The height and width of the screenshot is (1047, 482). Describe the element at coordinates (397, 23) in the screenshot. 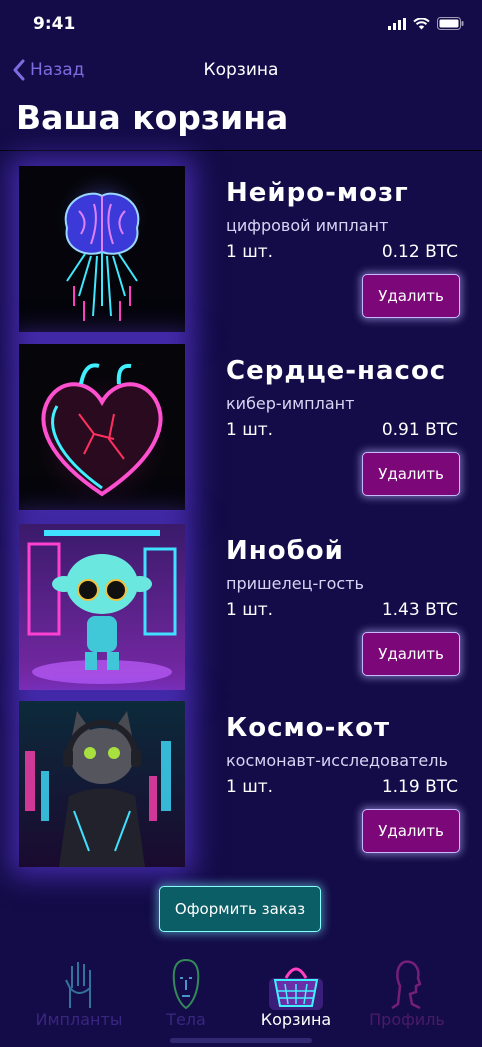

I see `signal-icon` at that location.